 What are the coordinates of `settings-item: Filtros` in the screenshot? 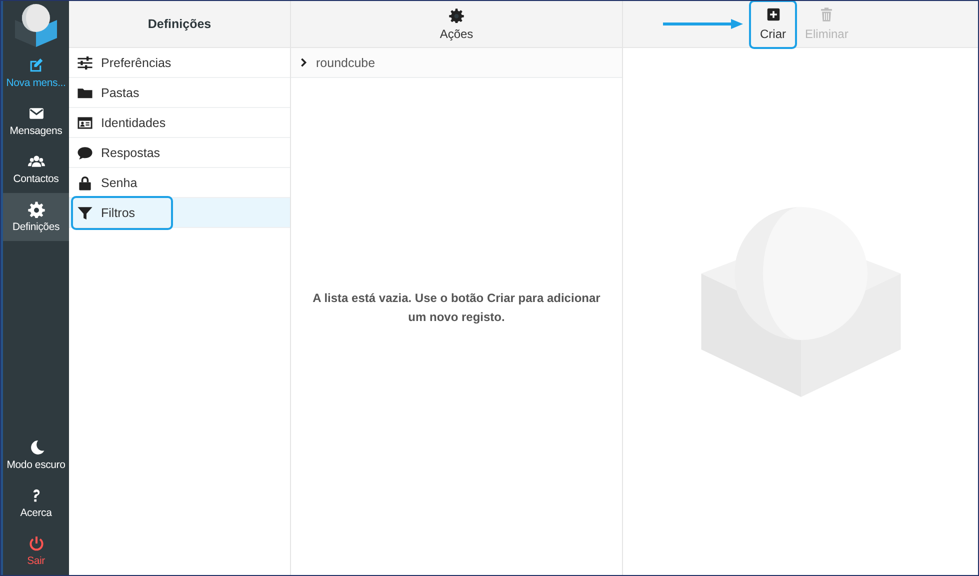 It's located at (179, 213).